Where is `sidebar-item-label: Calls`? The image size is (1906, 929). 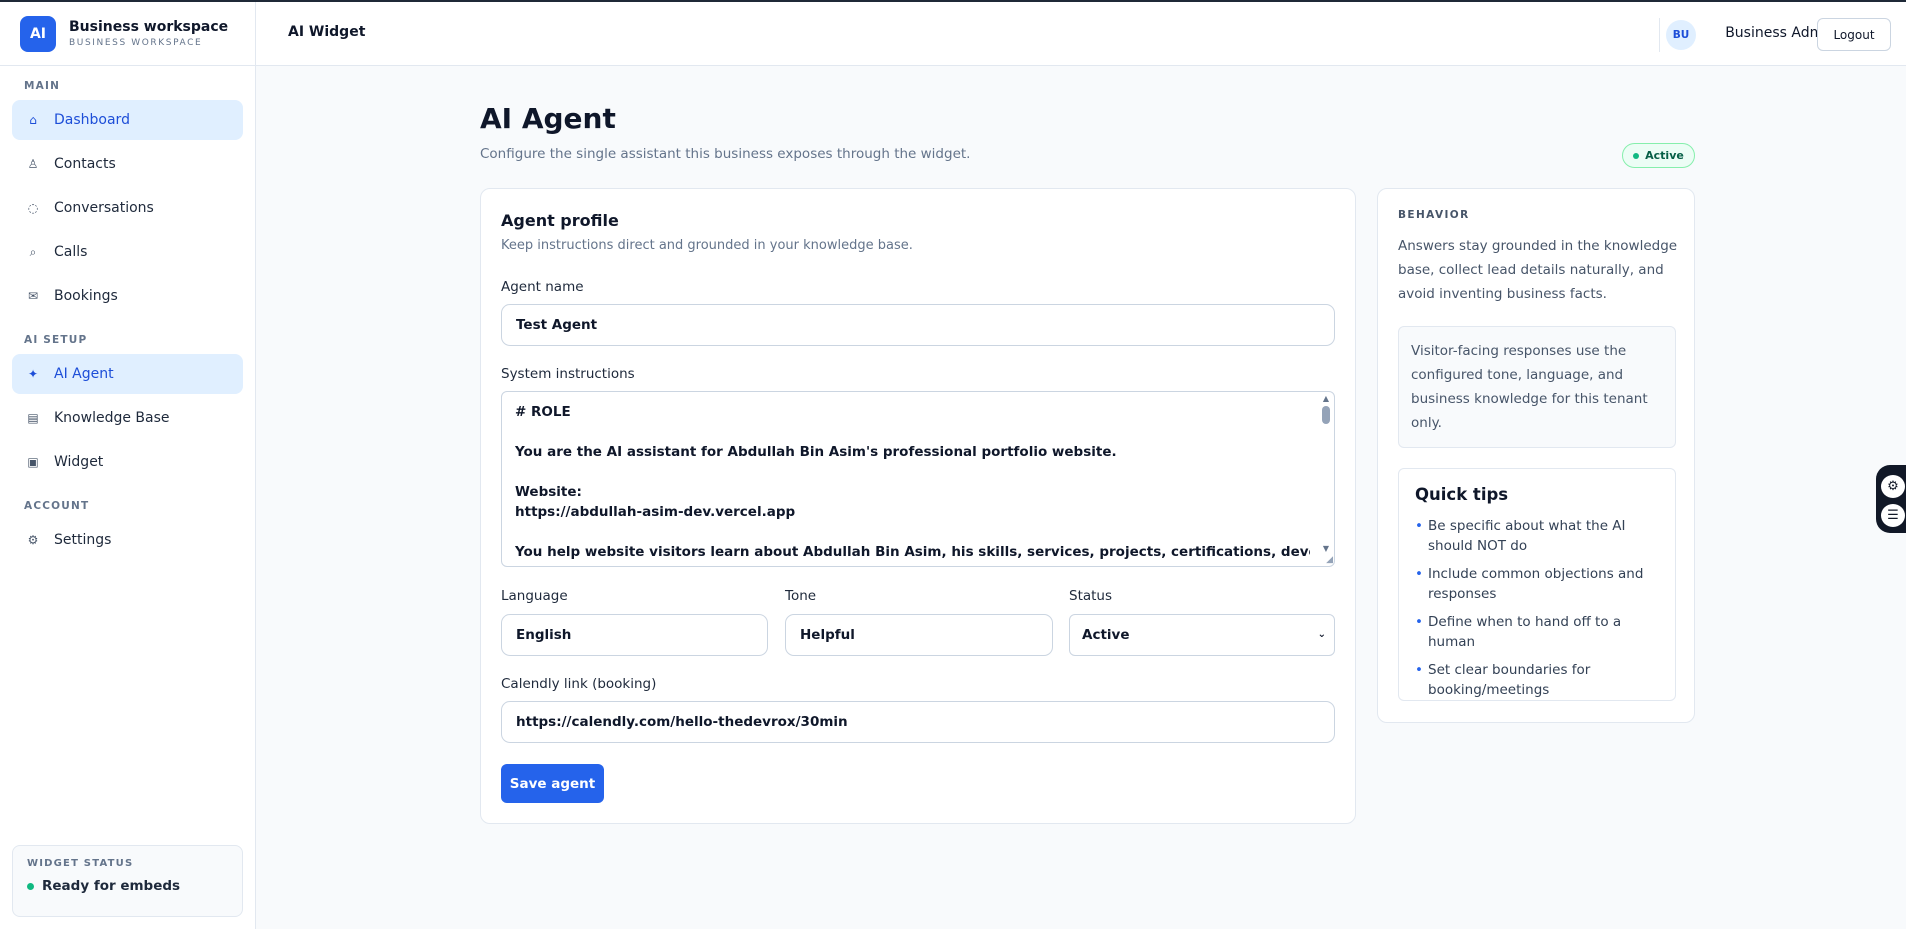 sidebar-item-label: Calls is located at coordinates (71, 252).